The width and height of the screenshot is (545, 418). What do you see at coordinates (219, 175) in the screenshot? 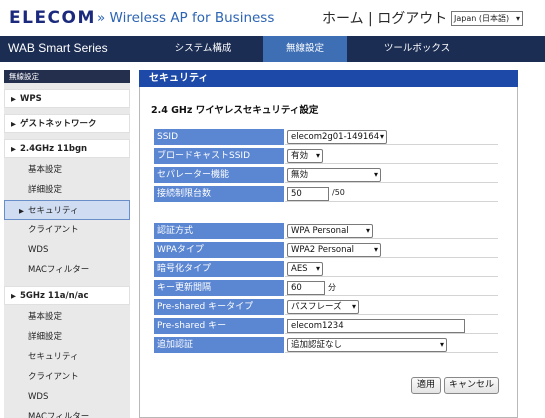
I see `separator-label: セパレーター機能` at bounding box center [219, 175].